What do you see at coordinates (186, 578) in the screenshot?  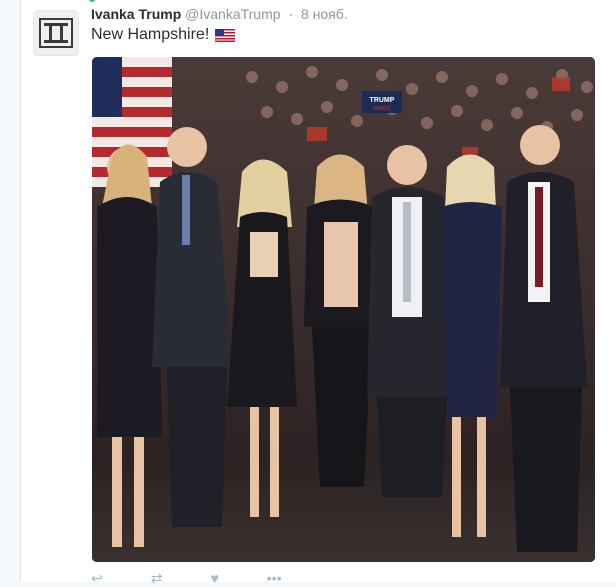 I see `tweet-actions: ↩ ⇄ ♥ •••` at bounding box center [186, 578].